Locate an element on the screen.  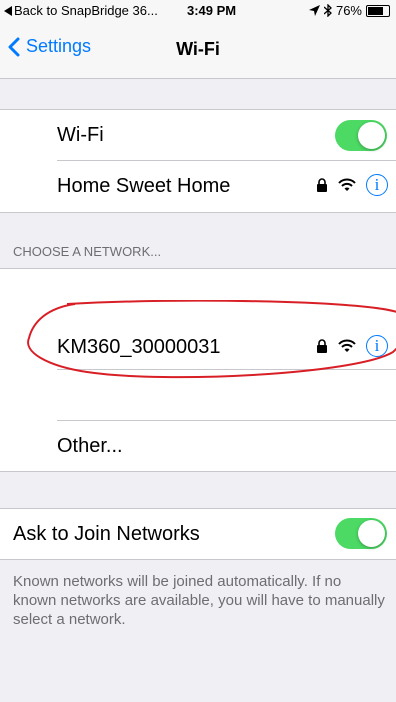
ask-to-join-row: Ask to Join Networks is located at coordinates (198, 534).